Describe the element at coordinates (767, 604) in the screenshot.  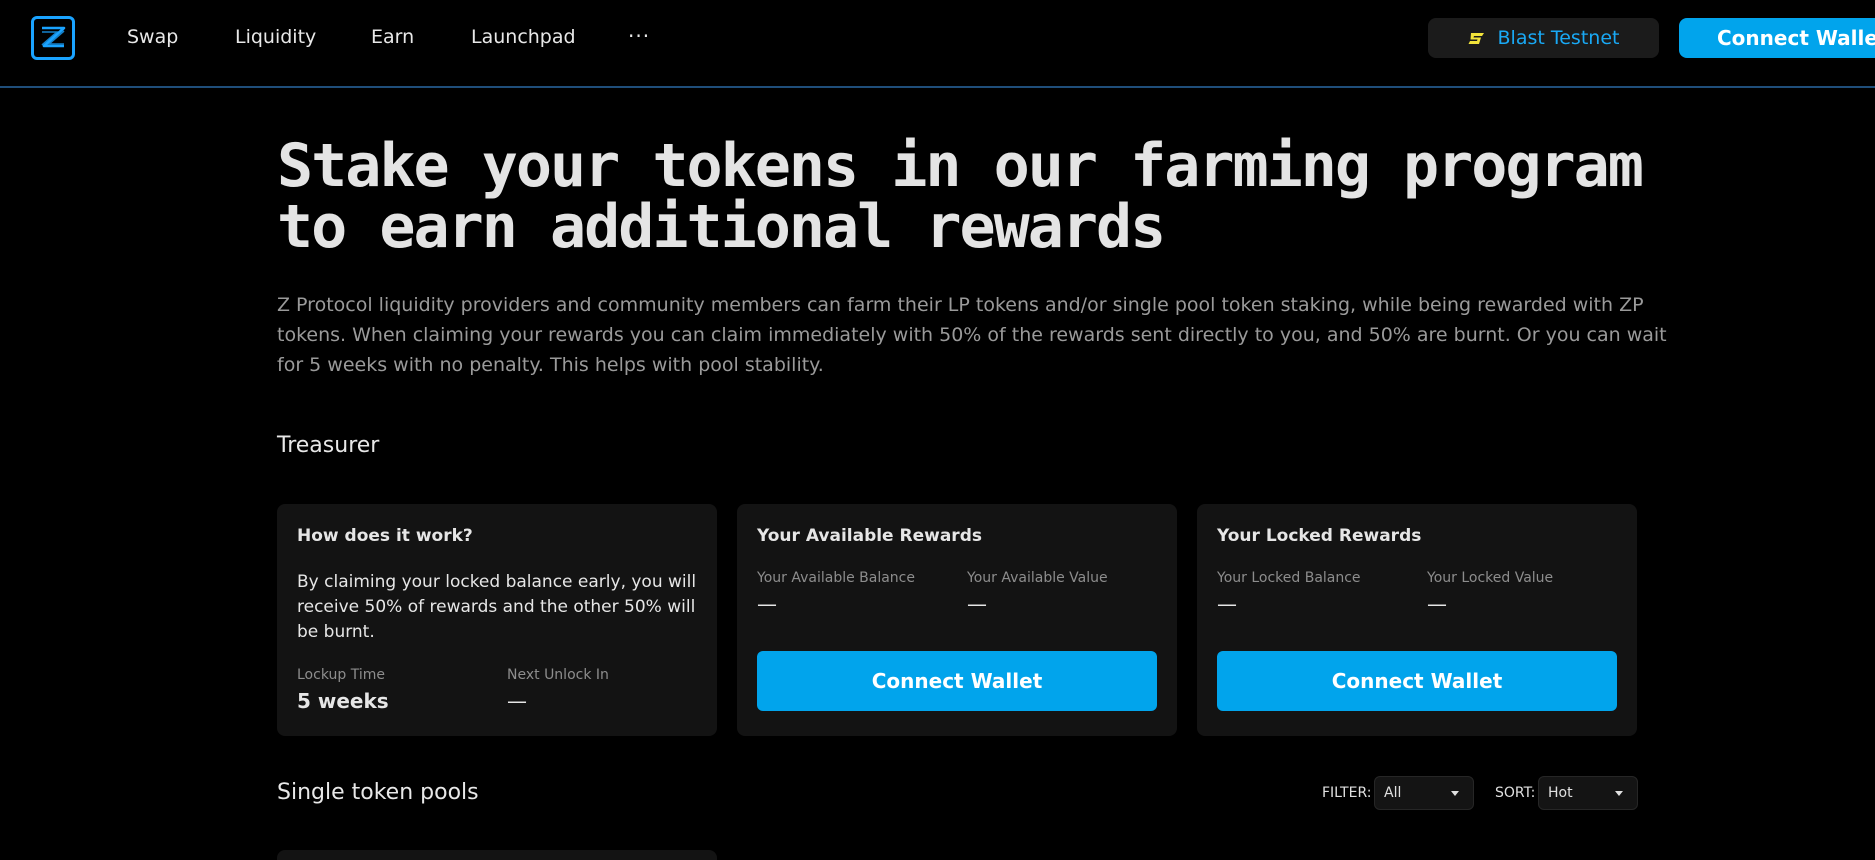
I see `available-balance-value: —` at that location.